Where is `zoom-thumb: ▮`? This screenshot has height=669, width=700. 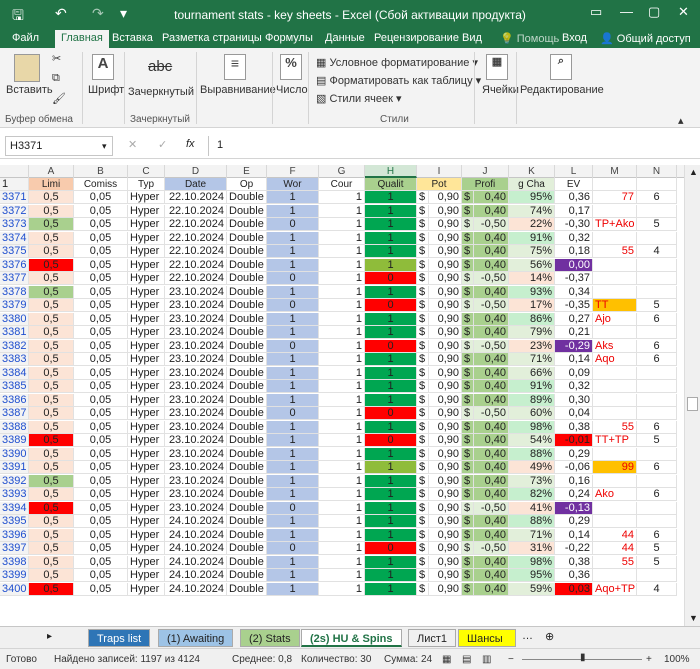
zoom-thumb: ▮ is located at coordinates (583, 657).